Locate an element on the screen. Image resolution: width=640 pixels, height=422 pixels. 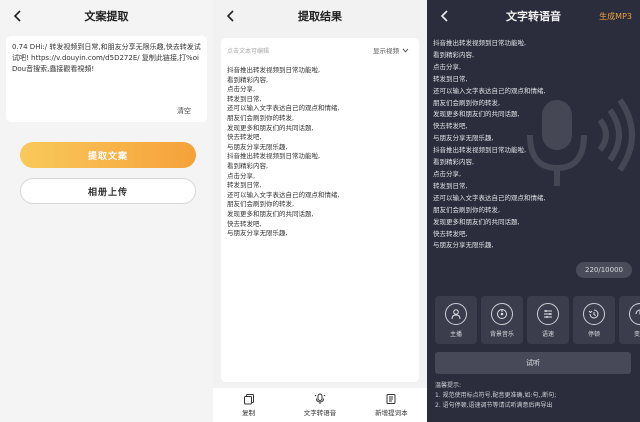
char-counter: 220/10000 is located at coordinates (604, 270).